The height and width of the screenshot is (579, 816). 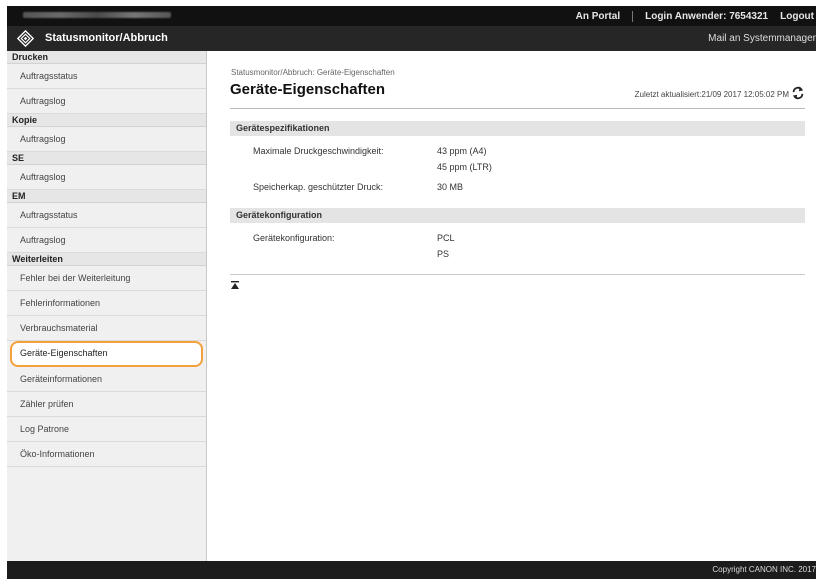 I want to click on blurred-device-name, so click(x=97, y=15).